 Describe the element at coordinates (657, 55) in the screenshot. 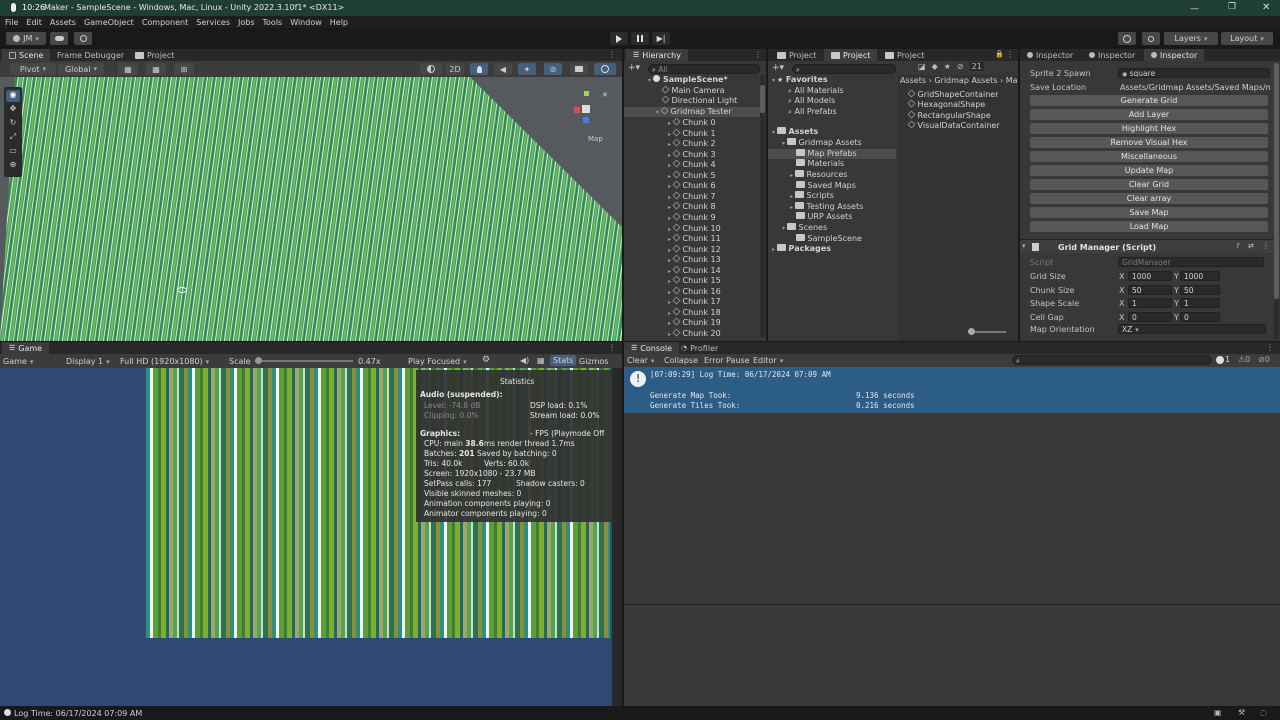

I see `tab-hierarchy: ☰ Hierarchy` at that location.